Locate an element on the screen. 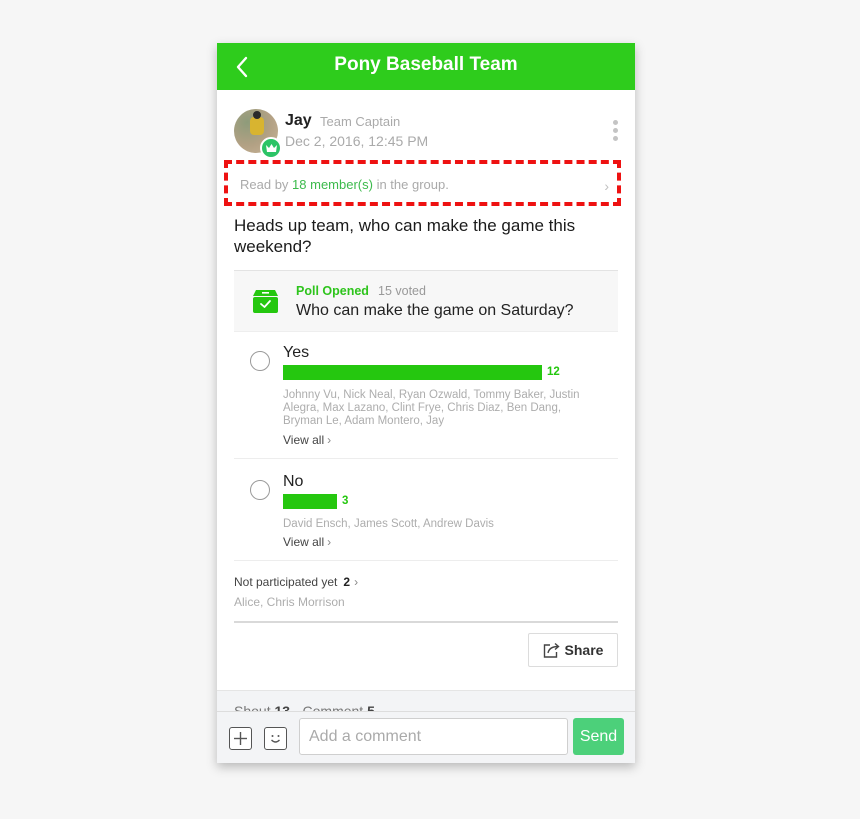 This screenshot has height=819, width=860. page-title: Pony Baseball Team is located at coordinates (426, 64).